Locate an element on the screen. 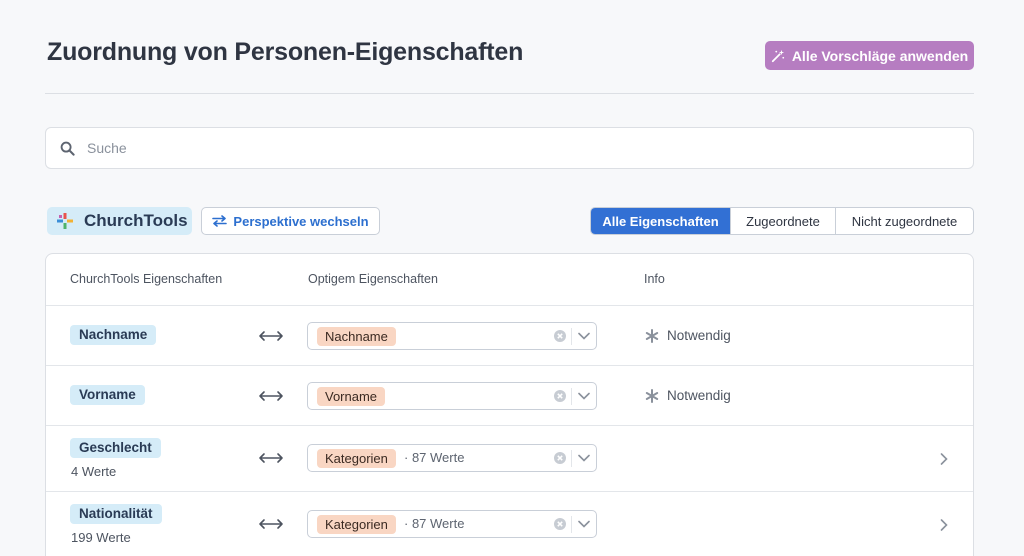 Image resolution: width=1024 pixels, height=556 pixels. filter-unassigned: Nicht zugeordnete is located at coordinates (904, 221).